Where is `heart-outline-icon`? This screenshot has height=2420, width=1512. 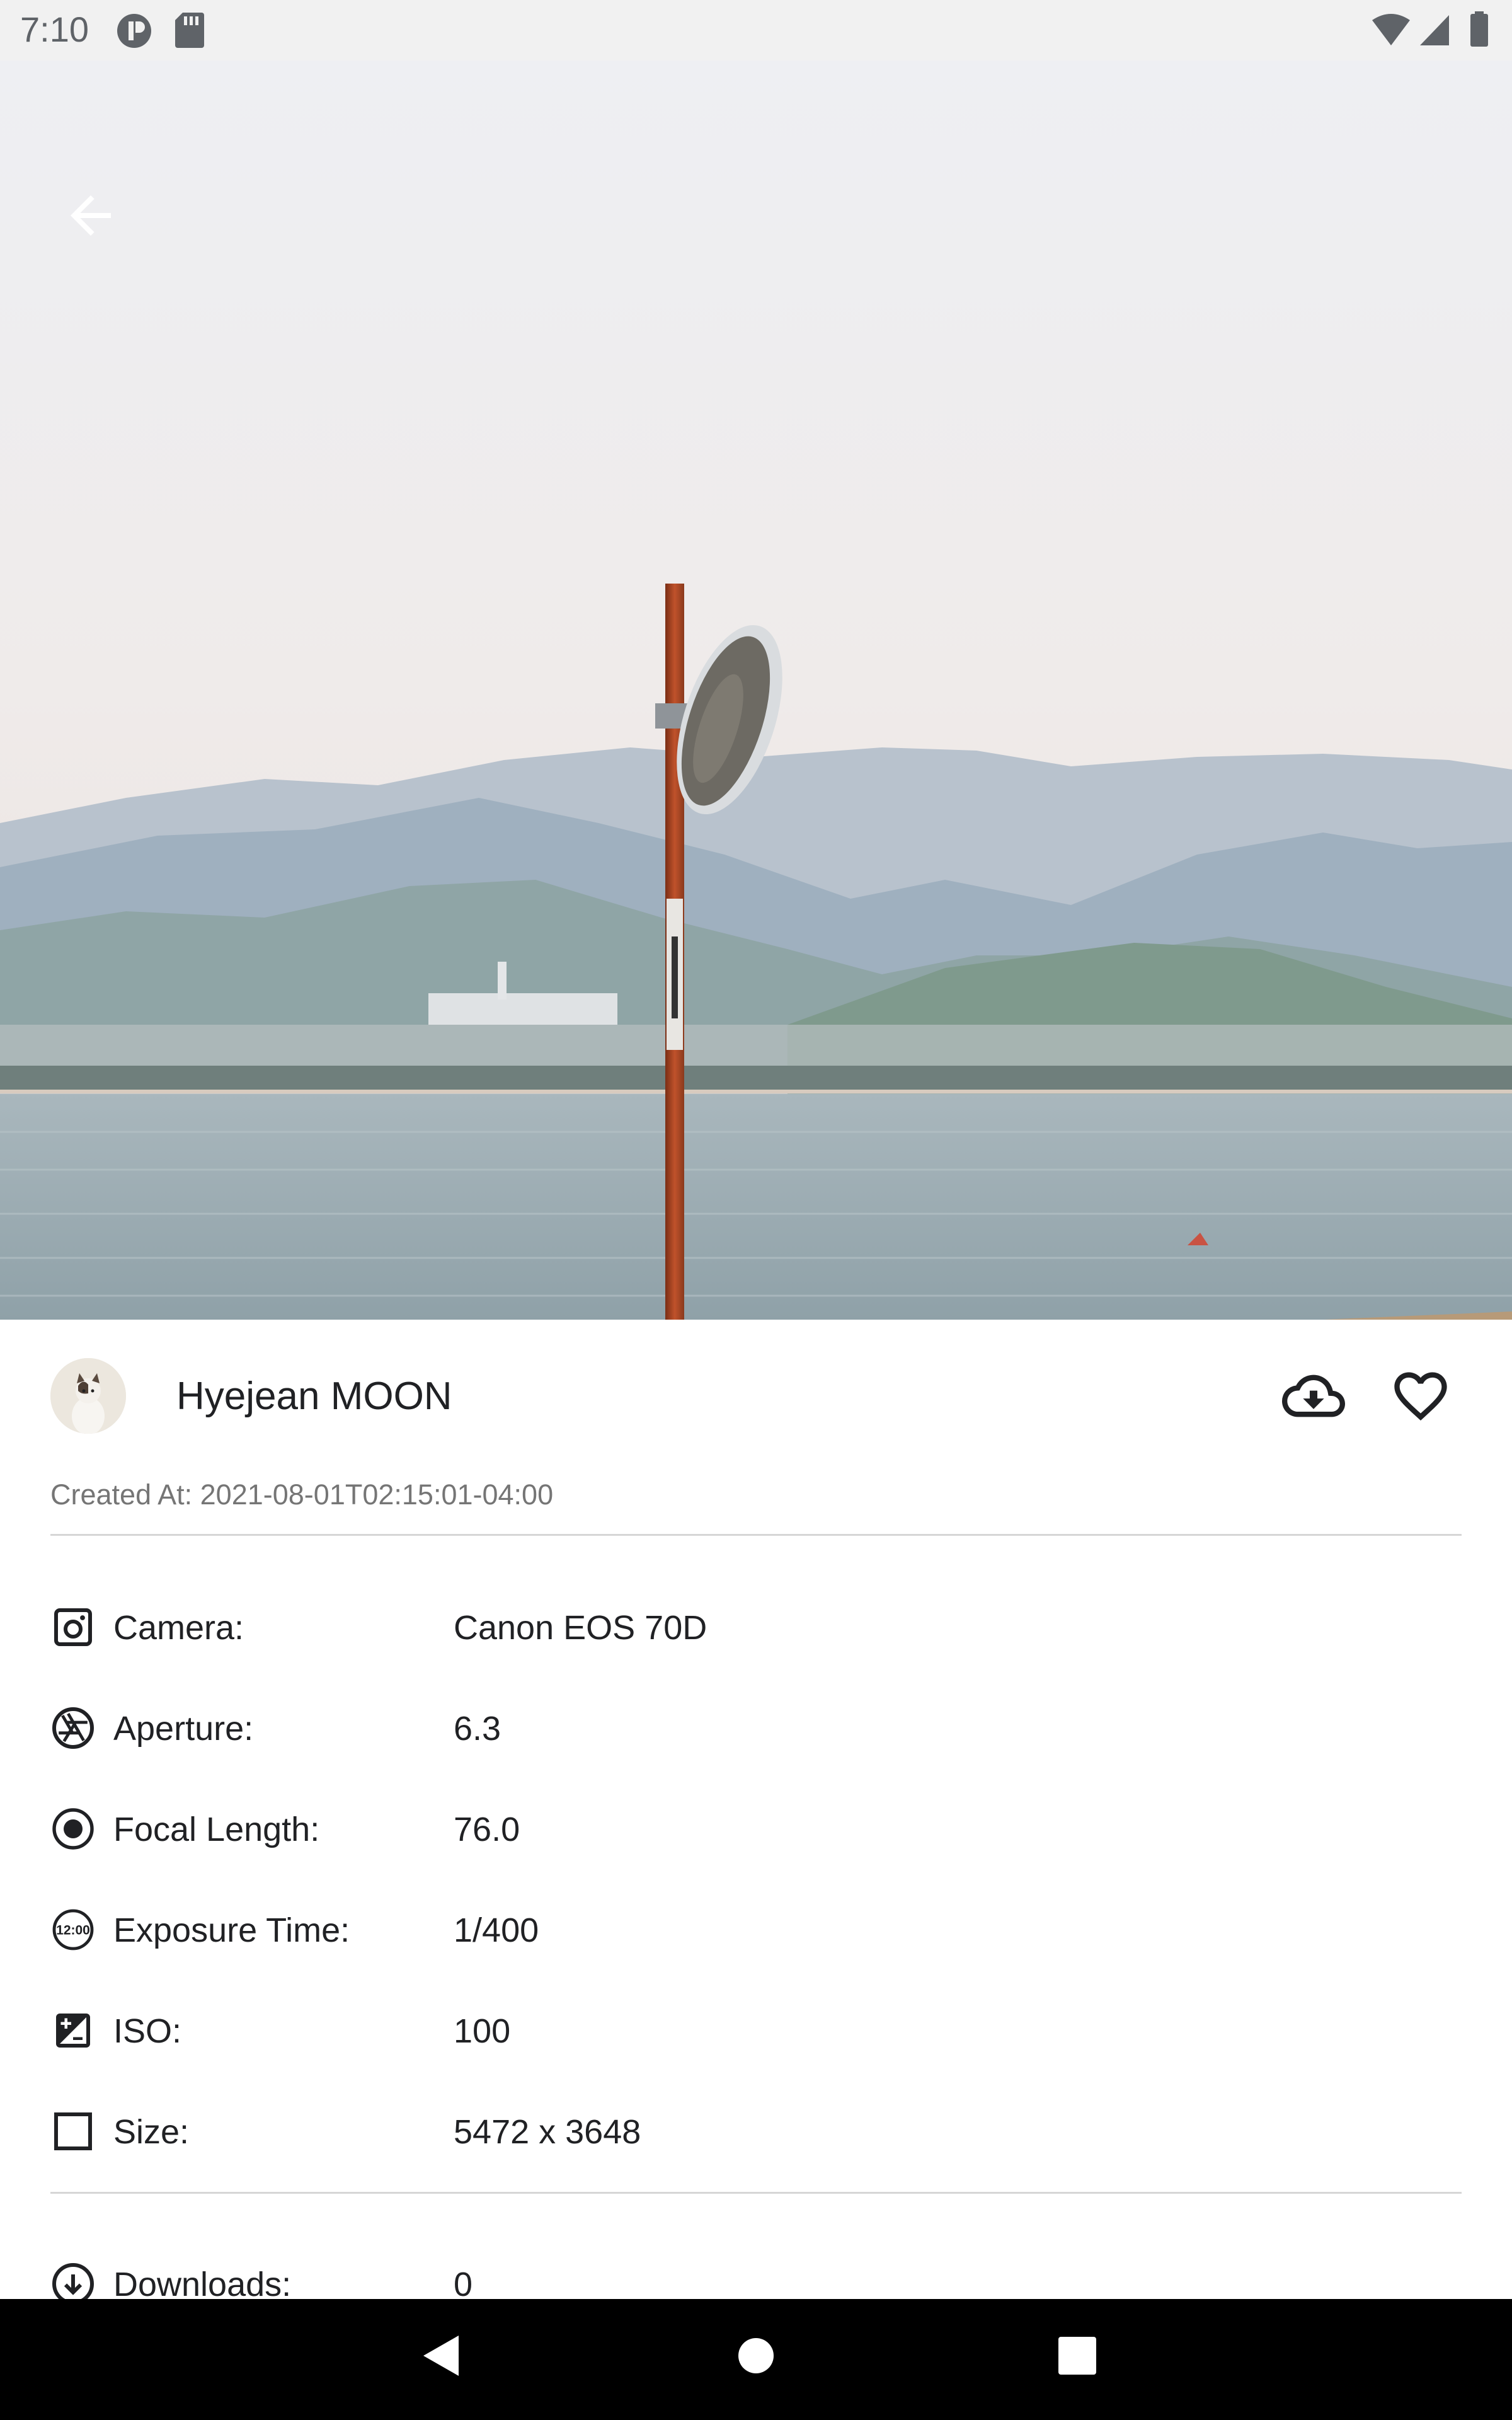 heart-outline-icon is located at coordinates (1420, 1396).